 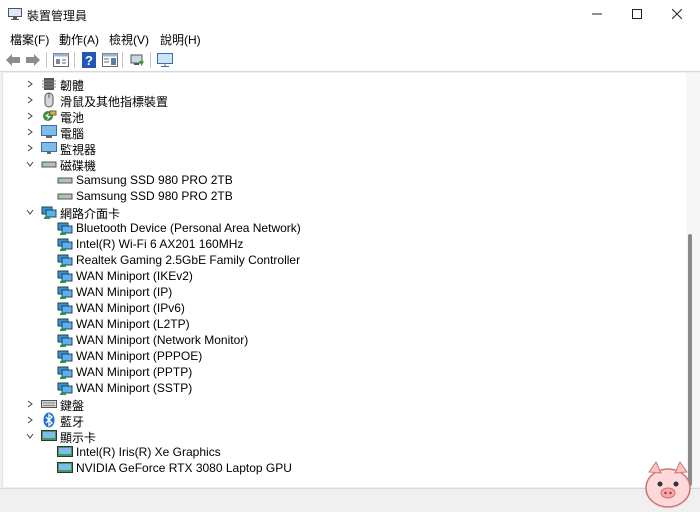 I want to click on close-icon, so click(x=677, y=14).